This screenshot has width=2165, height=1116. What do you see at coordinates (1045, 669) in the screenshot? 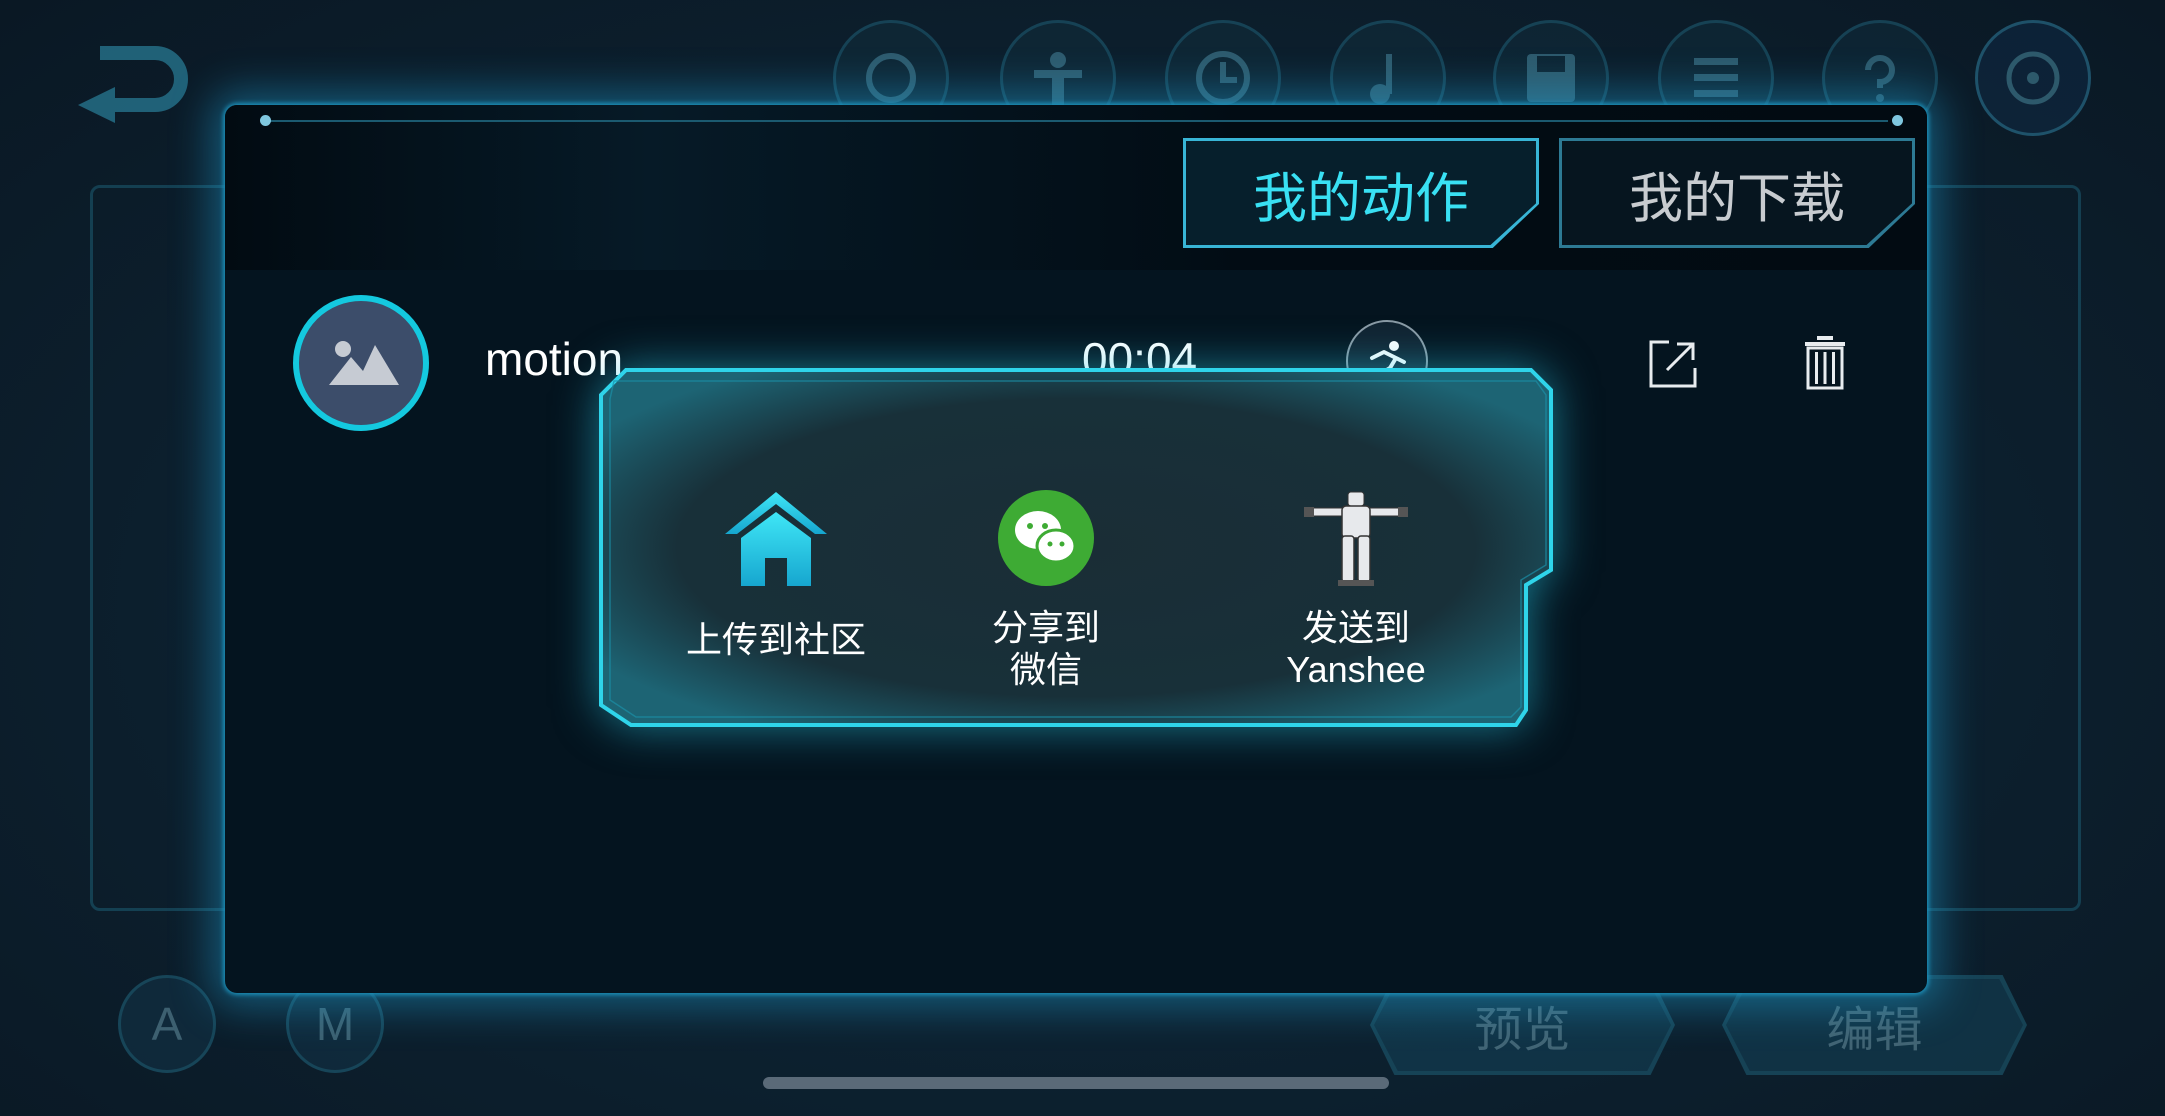
I see `share-to-wechat-label-2: 微信` at bounding box center [1045, 669].